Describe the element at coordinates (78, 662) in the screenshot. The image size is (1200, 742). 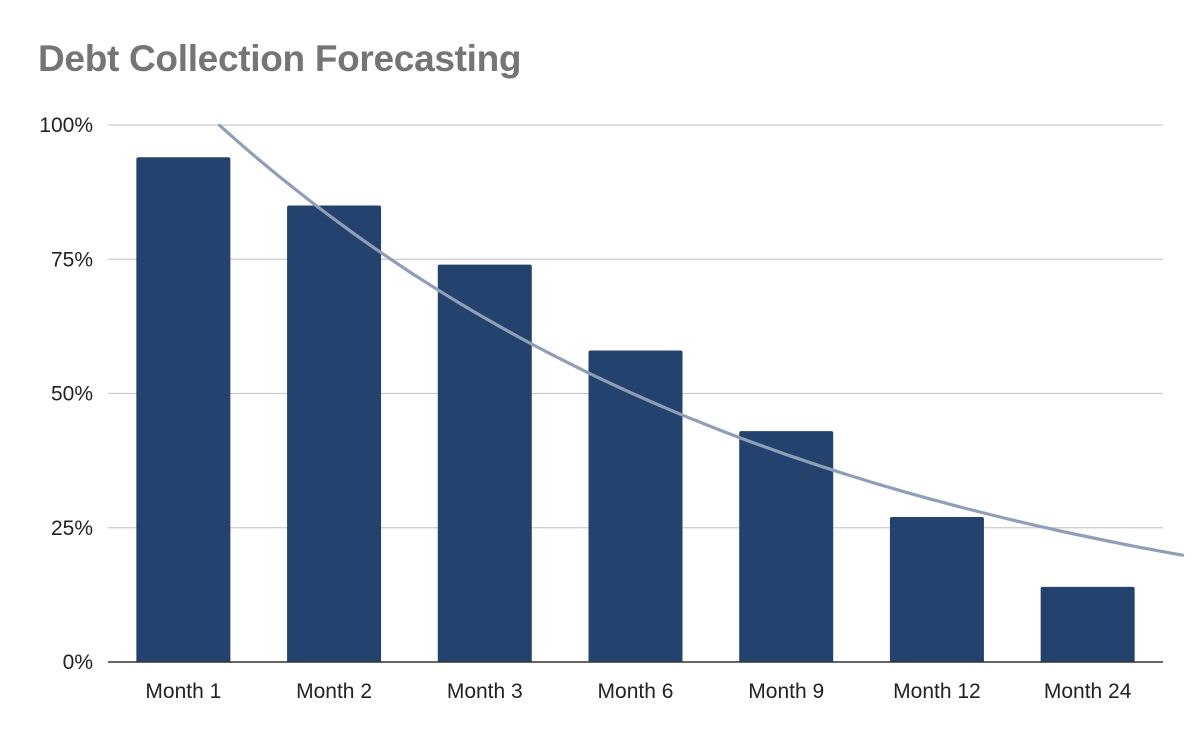
I see `y-tick-label: 0%` at that location.